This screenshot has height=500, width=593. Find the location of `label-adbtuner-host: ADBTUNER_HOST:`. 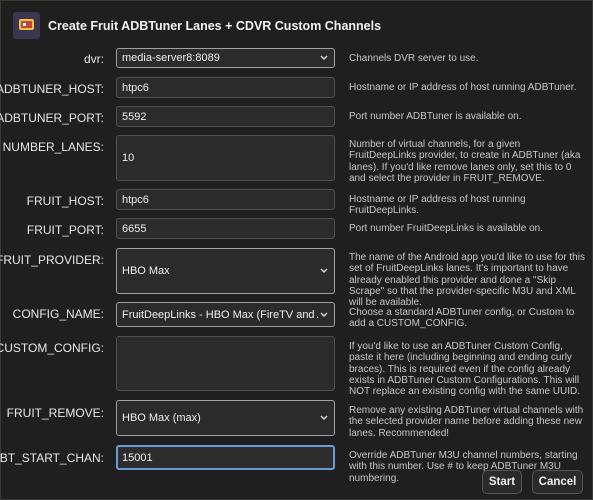

label-adbtuner-host: ADBTUNER_HOST: is located at coordinates (52, 89).